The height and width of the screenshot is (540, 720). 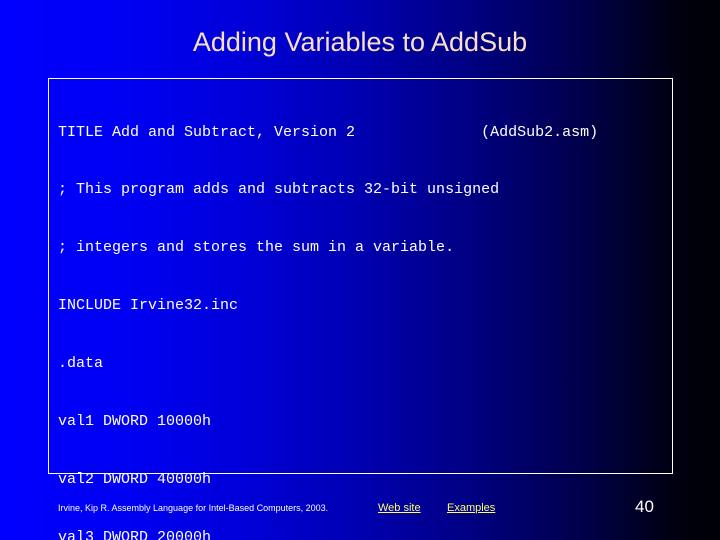 What do you see at coordinates (148, 306) in the screenshot?
I see `code-line: INCLUDE Irvine32.inc` at bounding box center [148, 306].